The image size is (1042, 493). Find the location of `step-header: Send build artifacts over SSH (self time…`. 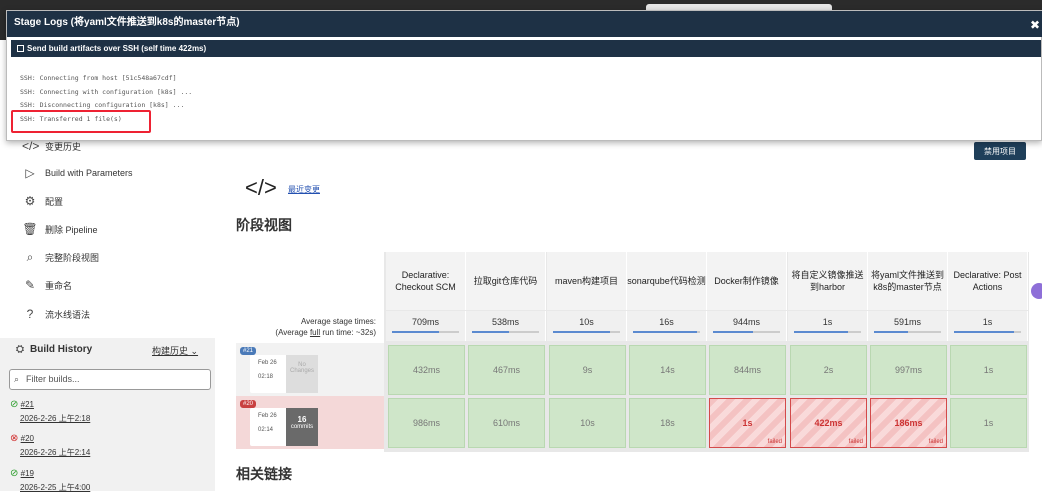

step-header: Send build artifacts over SSH (self time… is located at coordinates (526, 48).